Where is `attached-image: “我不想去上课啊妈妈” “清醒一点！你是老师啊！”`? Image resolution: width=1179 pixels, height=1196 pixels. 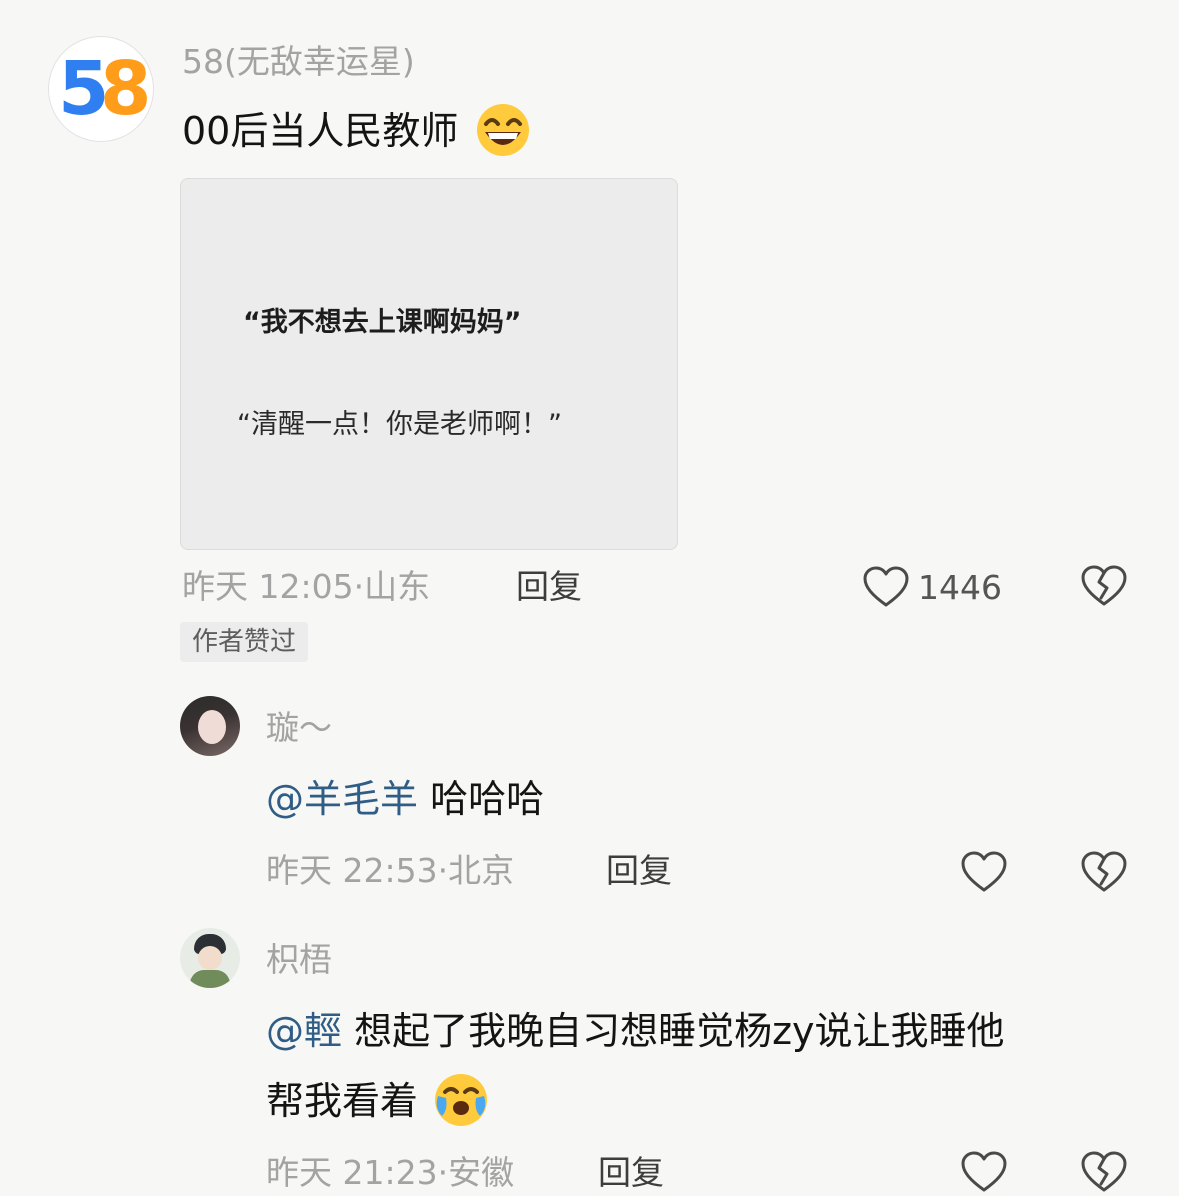 attached-image: “我不想去上课啊妈妈” “清醒一点！你是老师啊！” is located at coordinates (429, 364).